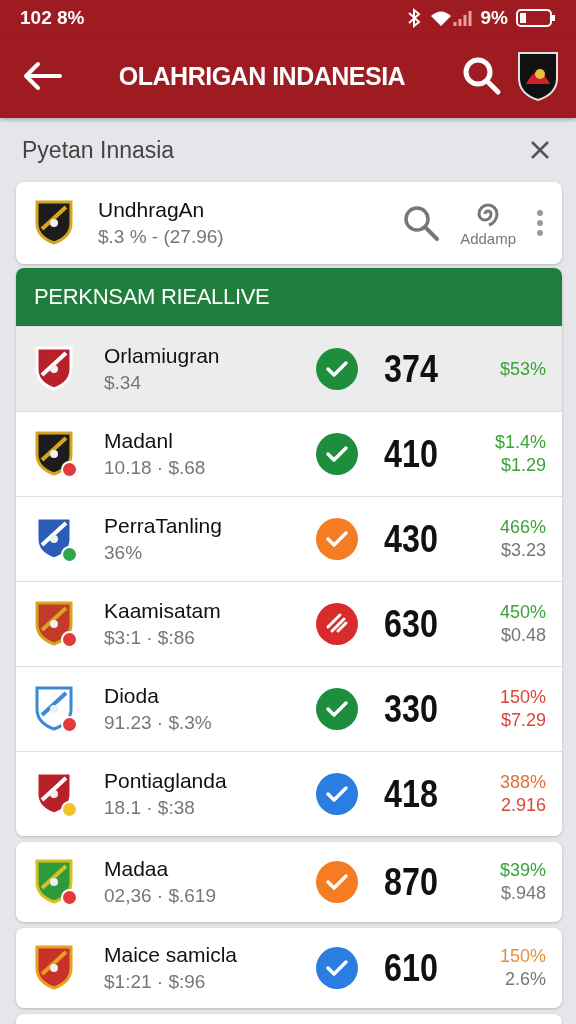 The width and height of the screenshot is (576, 1024). Describe the element at coordinates (411, 624) in the screenshot. I see `score: 630` at that location.